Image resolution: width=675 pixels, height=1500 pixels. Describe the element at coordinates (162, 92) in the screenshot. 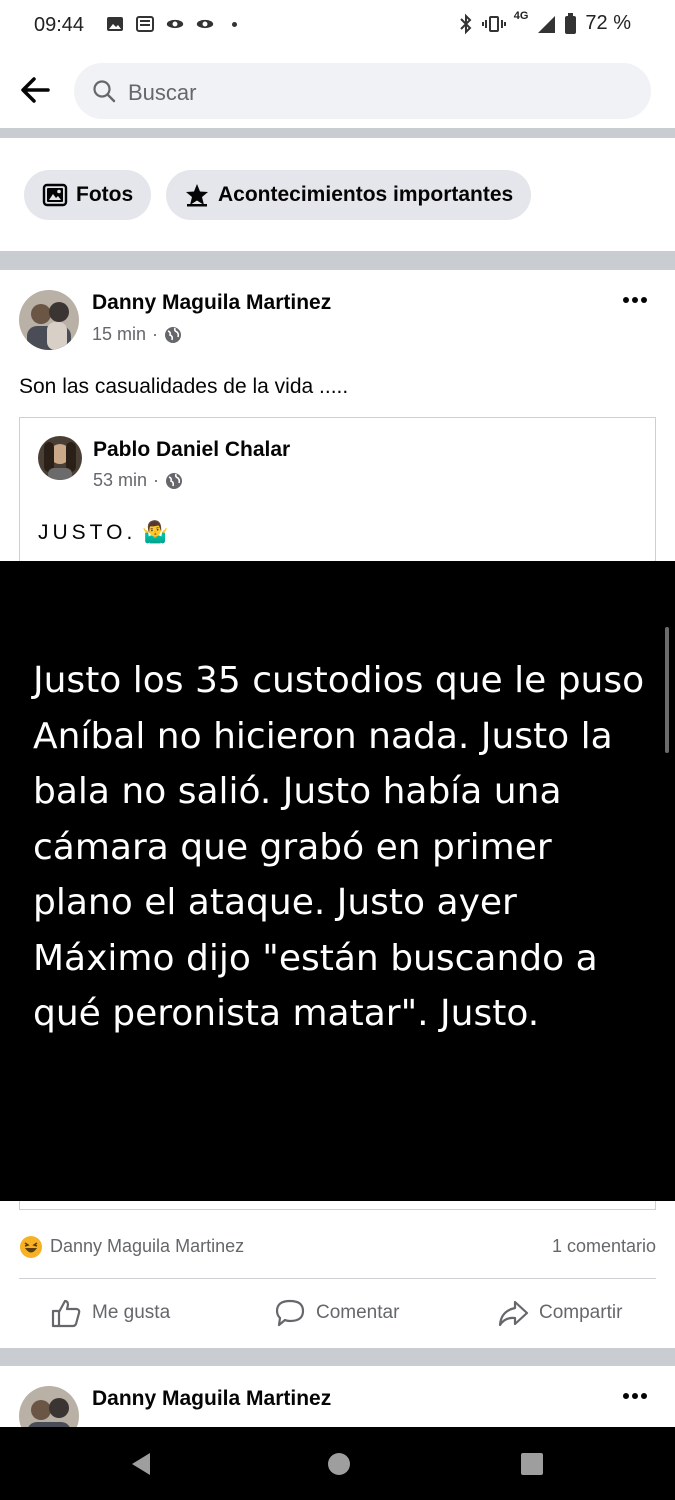

I see `search-placeholder: Buscar` at that location.